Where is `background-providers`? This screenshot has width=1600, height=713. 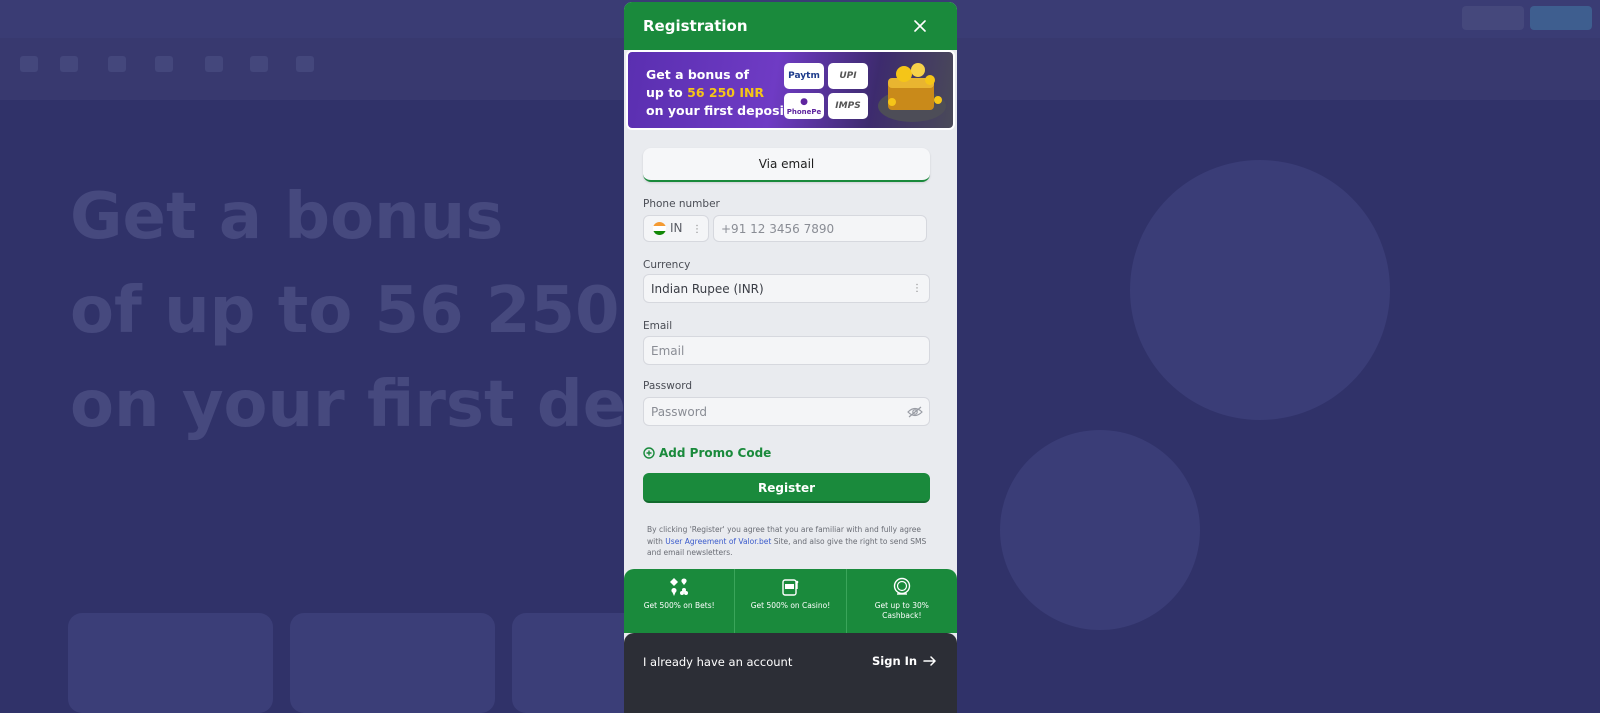 background-providers is located at coordinates (350, 550).